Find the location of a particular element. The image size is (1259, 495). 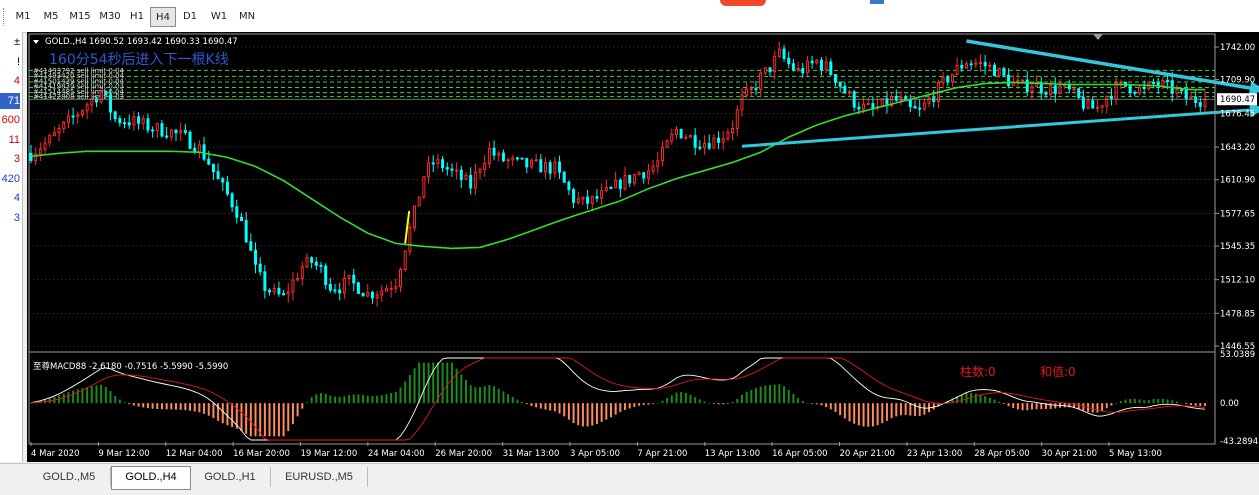

timeframe-m15: M15 is located at coordinates (80, 17).